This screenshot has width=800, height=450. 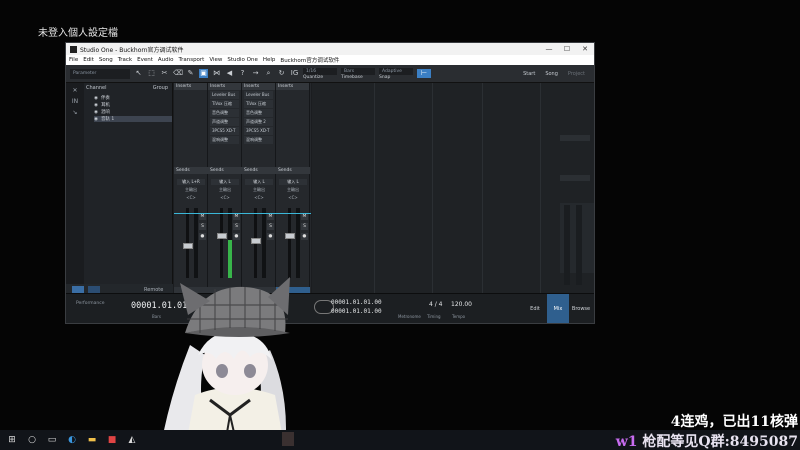 What do you see at coordinates (215, 60) in the screenshot?
I see `menu-view: View` at bounding box center [215, 60].